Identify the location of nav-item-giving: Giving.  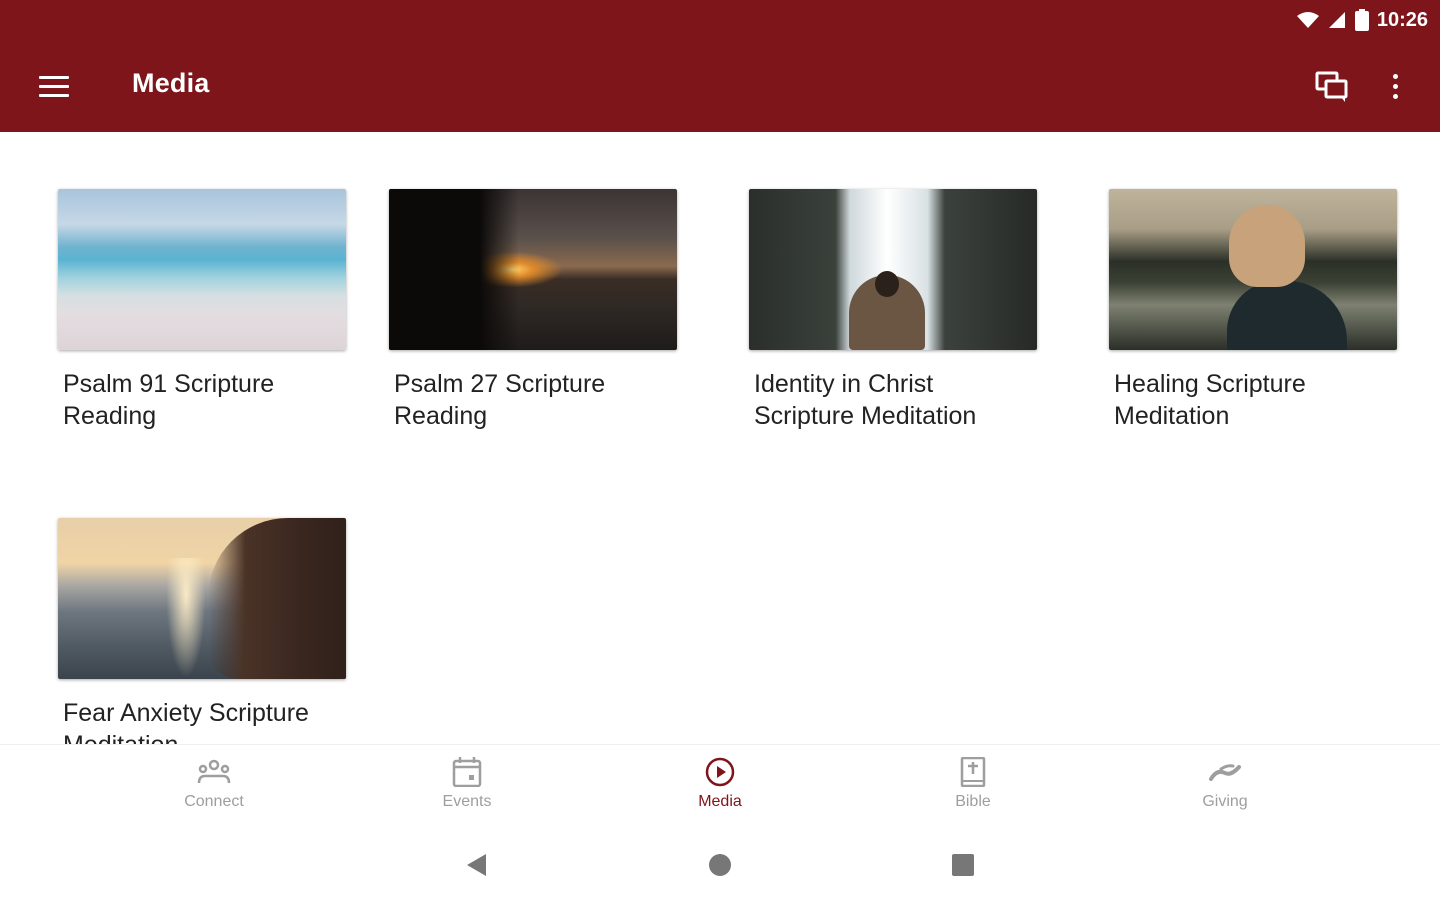
(1225, 784).